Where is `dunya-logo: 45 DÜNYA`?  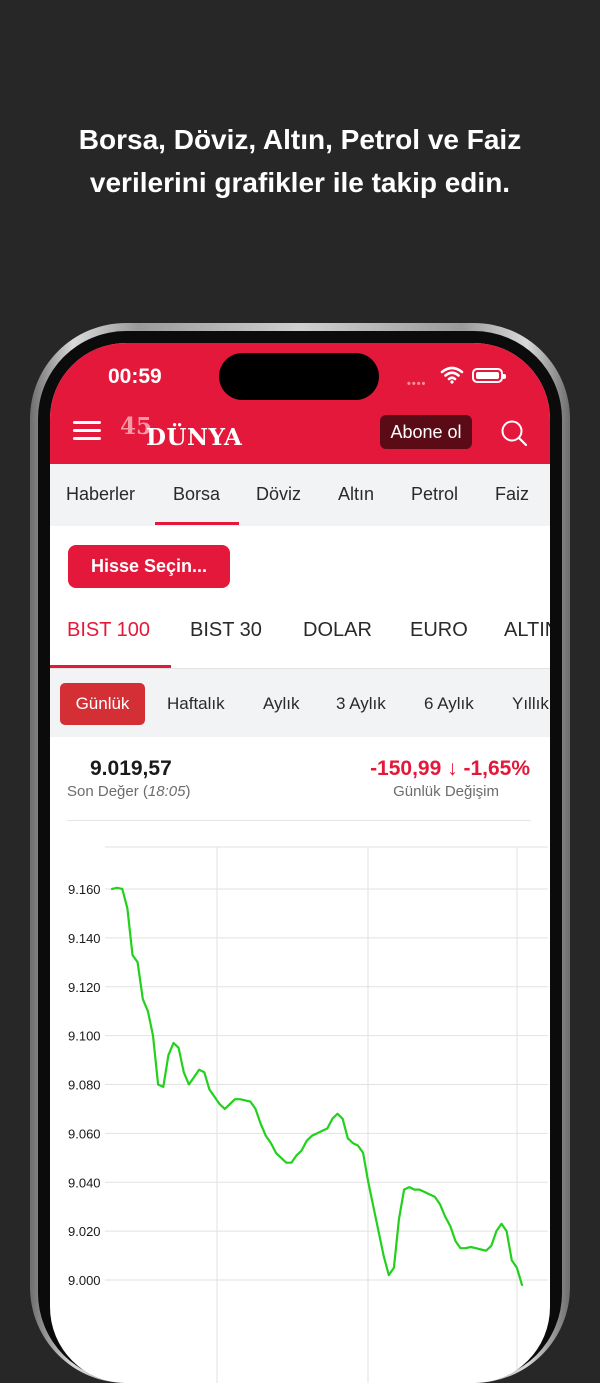 dunya-logo: 45 DÜNYA is located at coordinates (185, 433).